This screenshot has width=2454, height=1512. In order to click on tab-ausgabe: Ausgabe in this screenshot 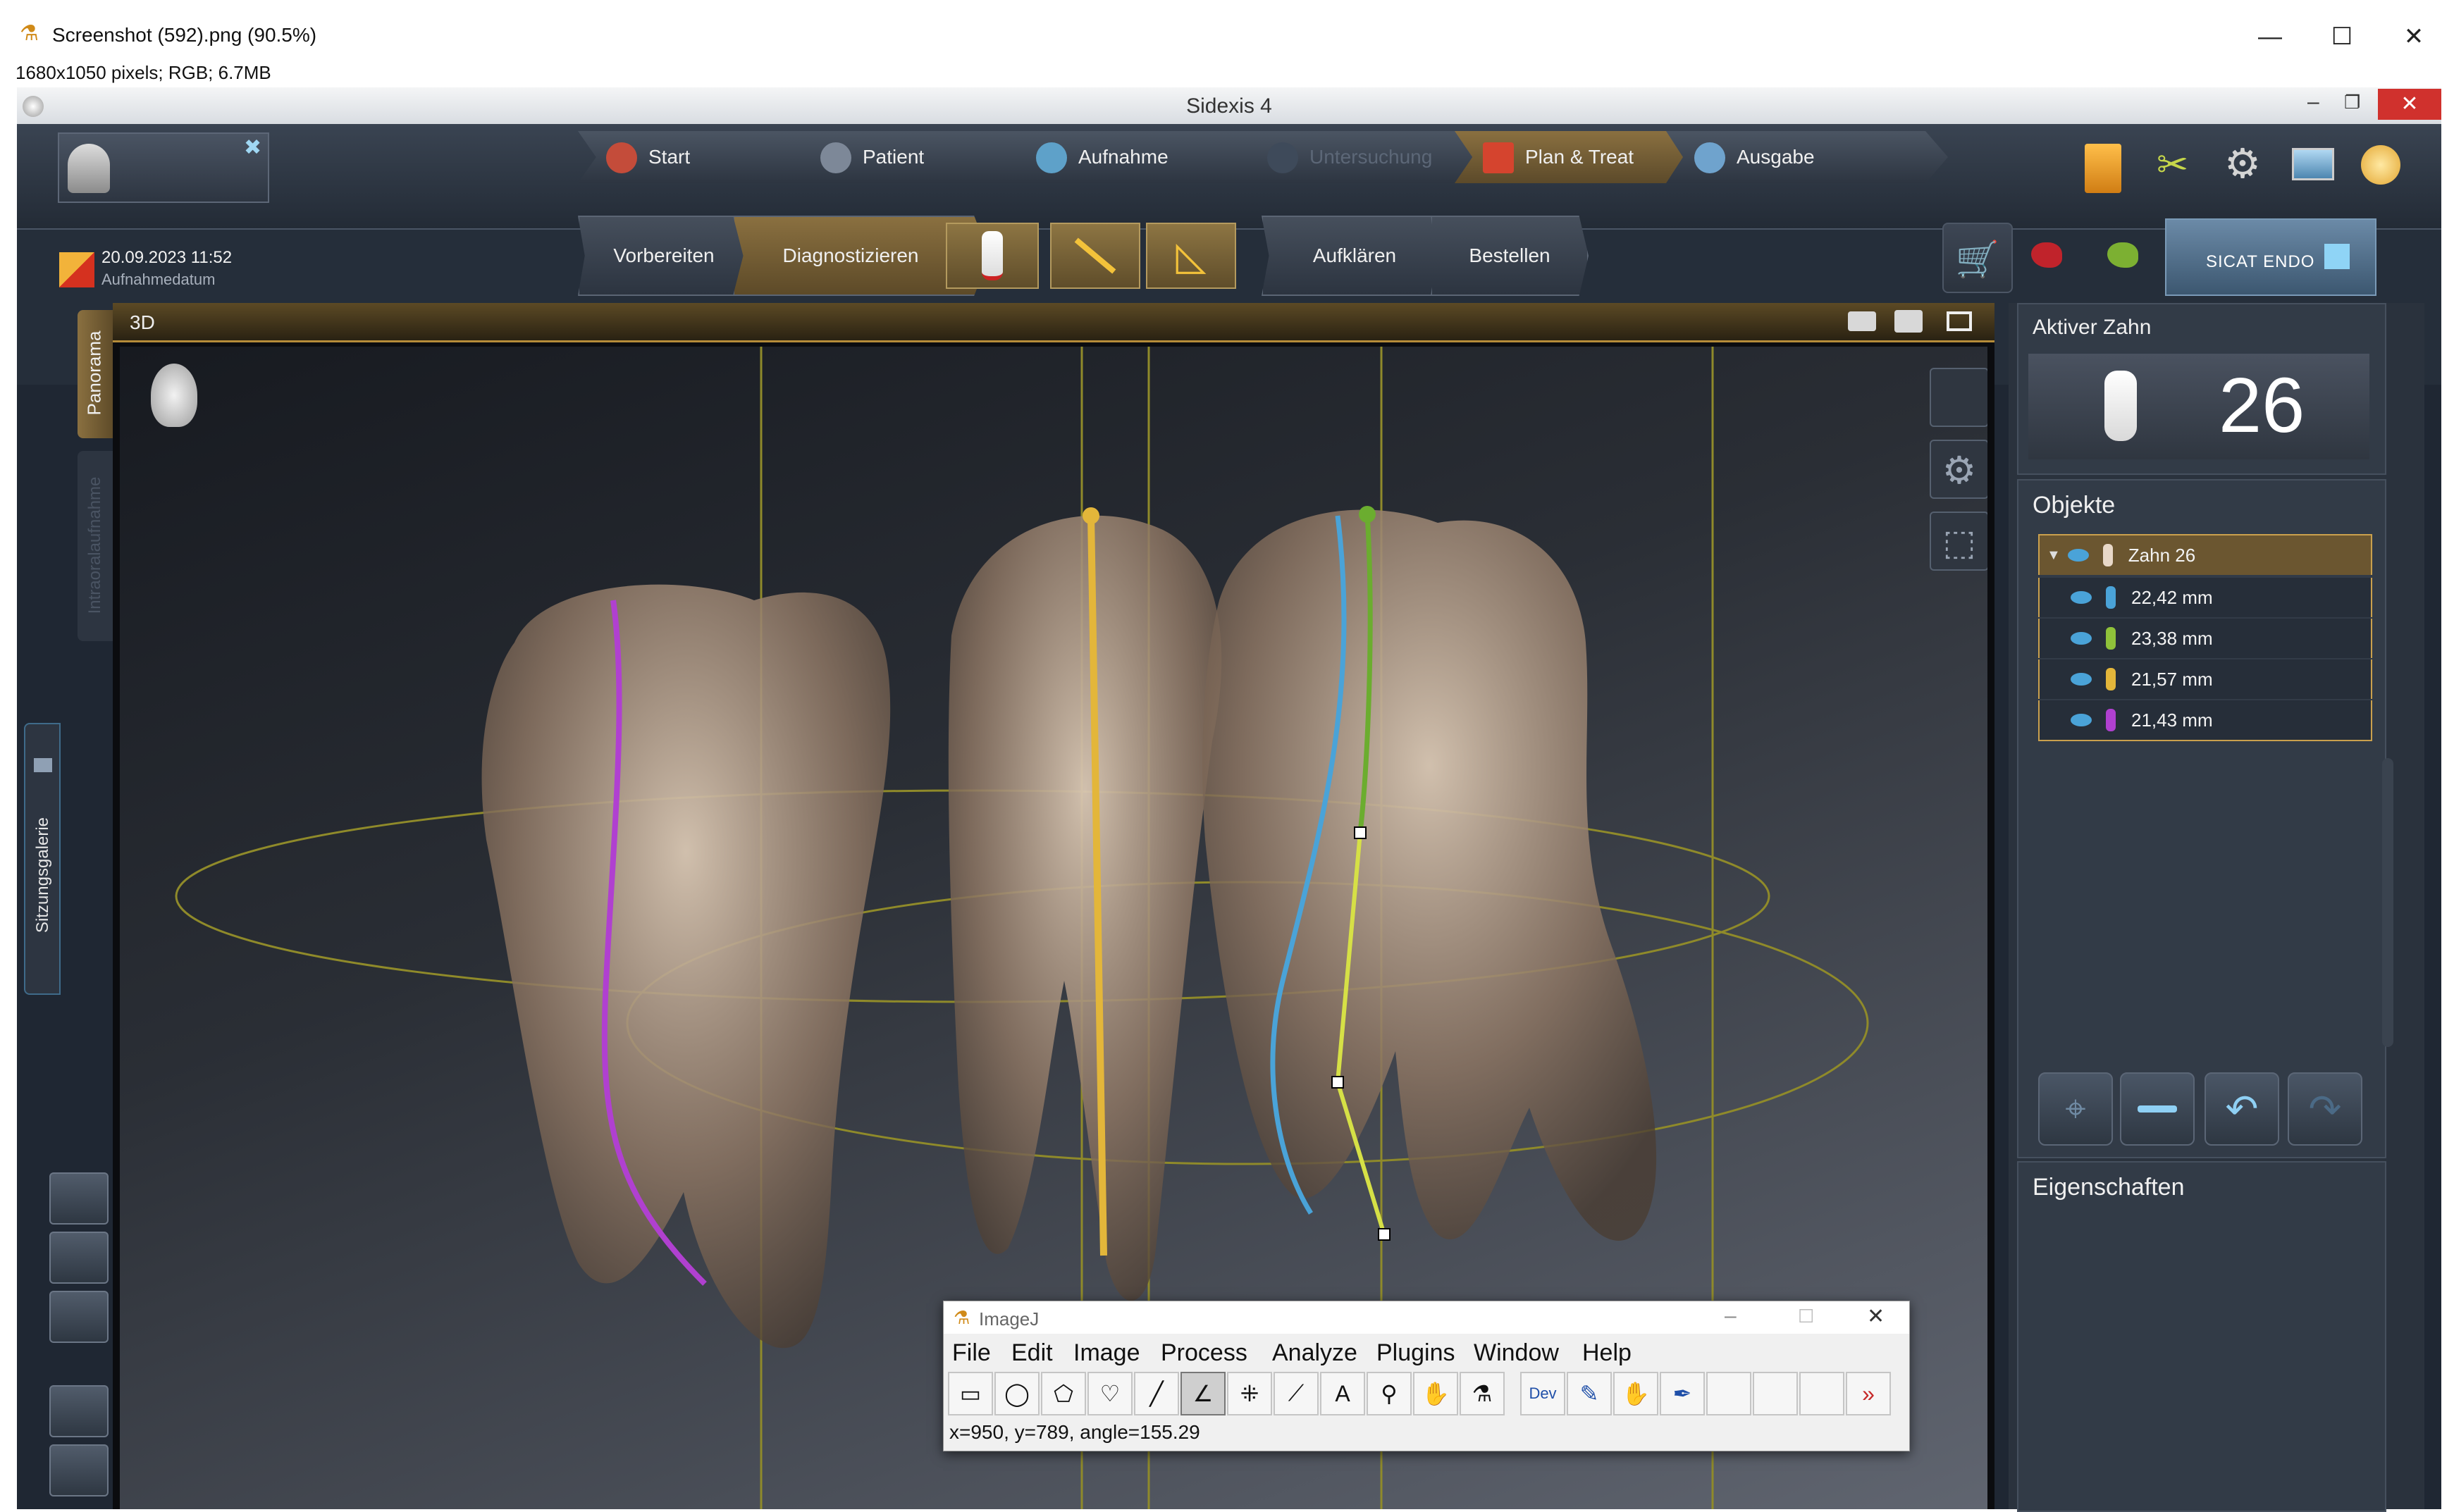, I will do `click(1807, 157)`.